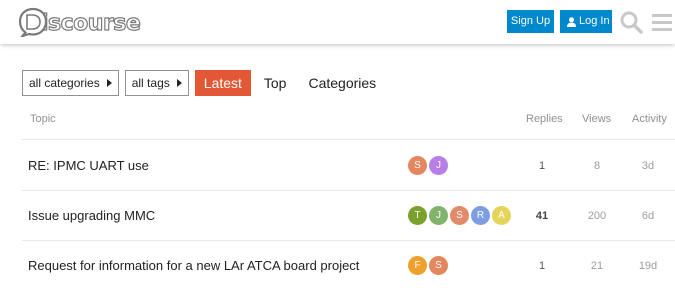 The width and height of the screenshot is (675, 290). Describe the element at coordinates (631, 22) in the screenshot. I see `search-icon` at that location.